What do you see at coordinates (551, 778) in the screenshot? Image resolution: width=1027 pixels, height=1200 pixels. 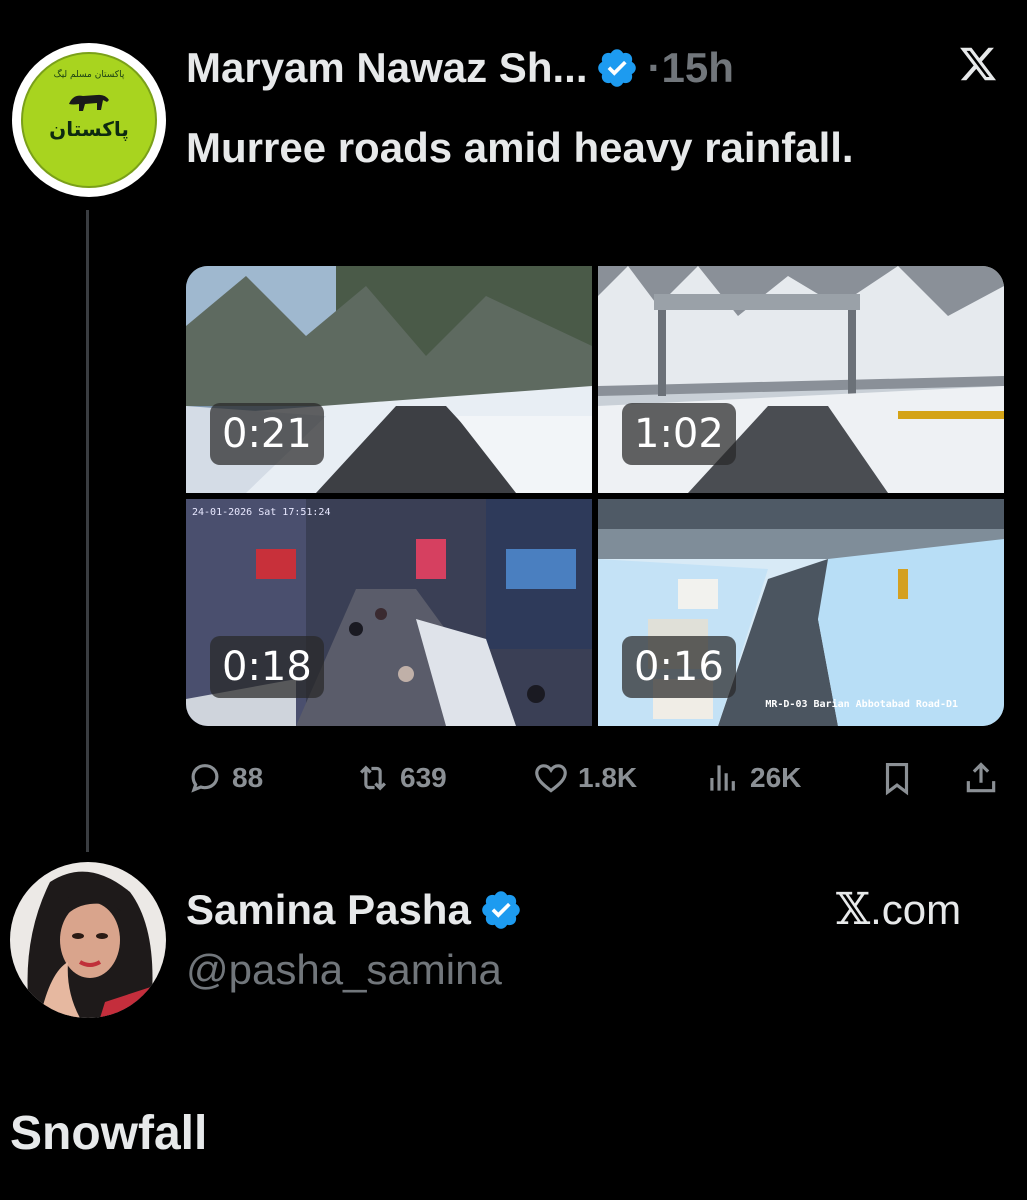 I see `like-icon` at bounding box center [551, 778].